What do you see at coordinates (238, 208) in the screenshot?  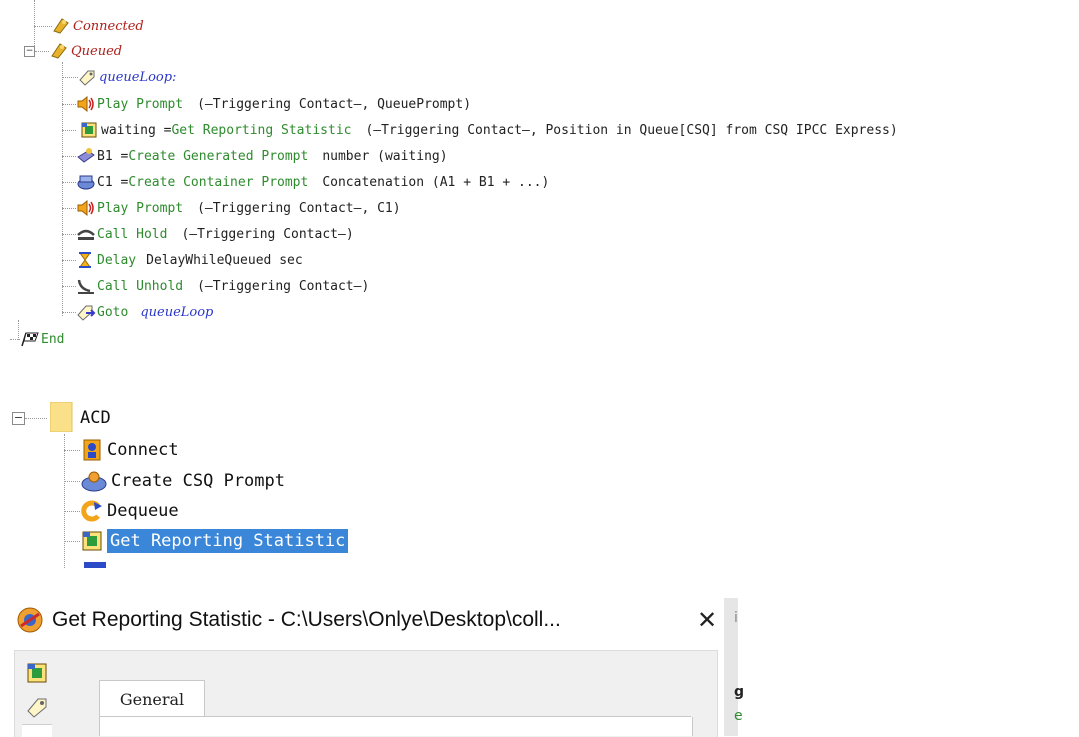 I see `tree-node-play-prompt-c1: Play Prompt (—Triggering Contact—, C1)` at bounding box center [238, 208].